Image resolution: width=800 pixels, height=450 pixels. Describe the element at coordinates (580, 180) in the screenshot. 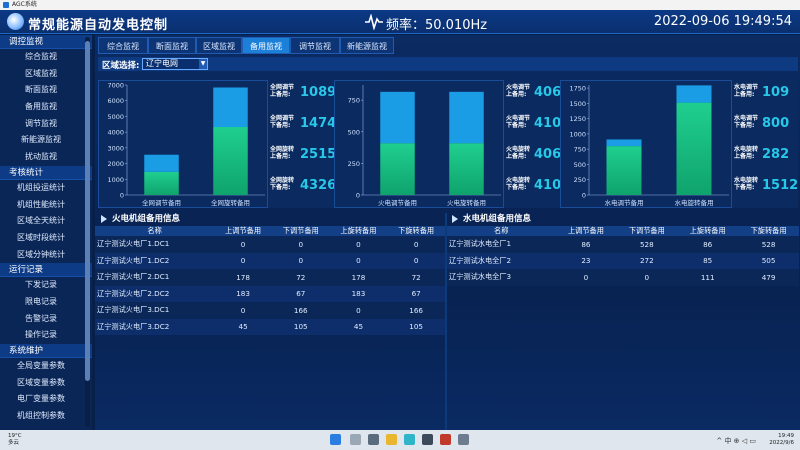

I see `y-tick-label: 250` at that location.